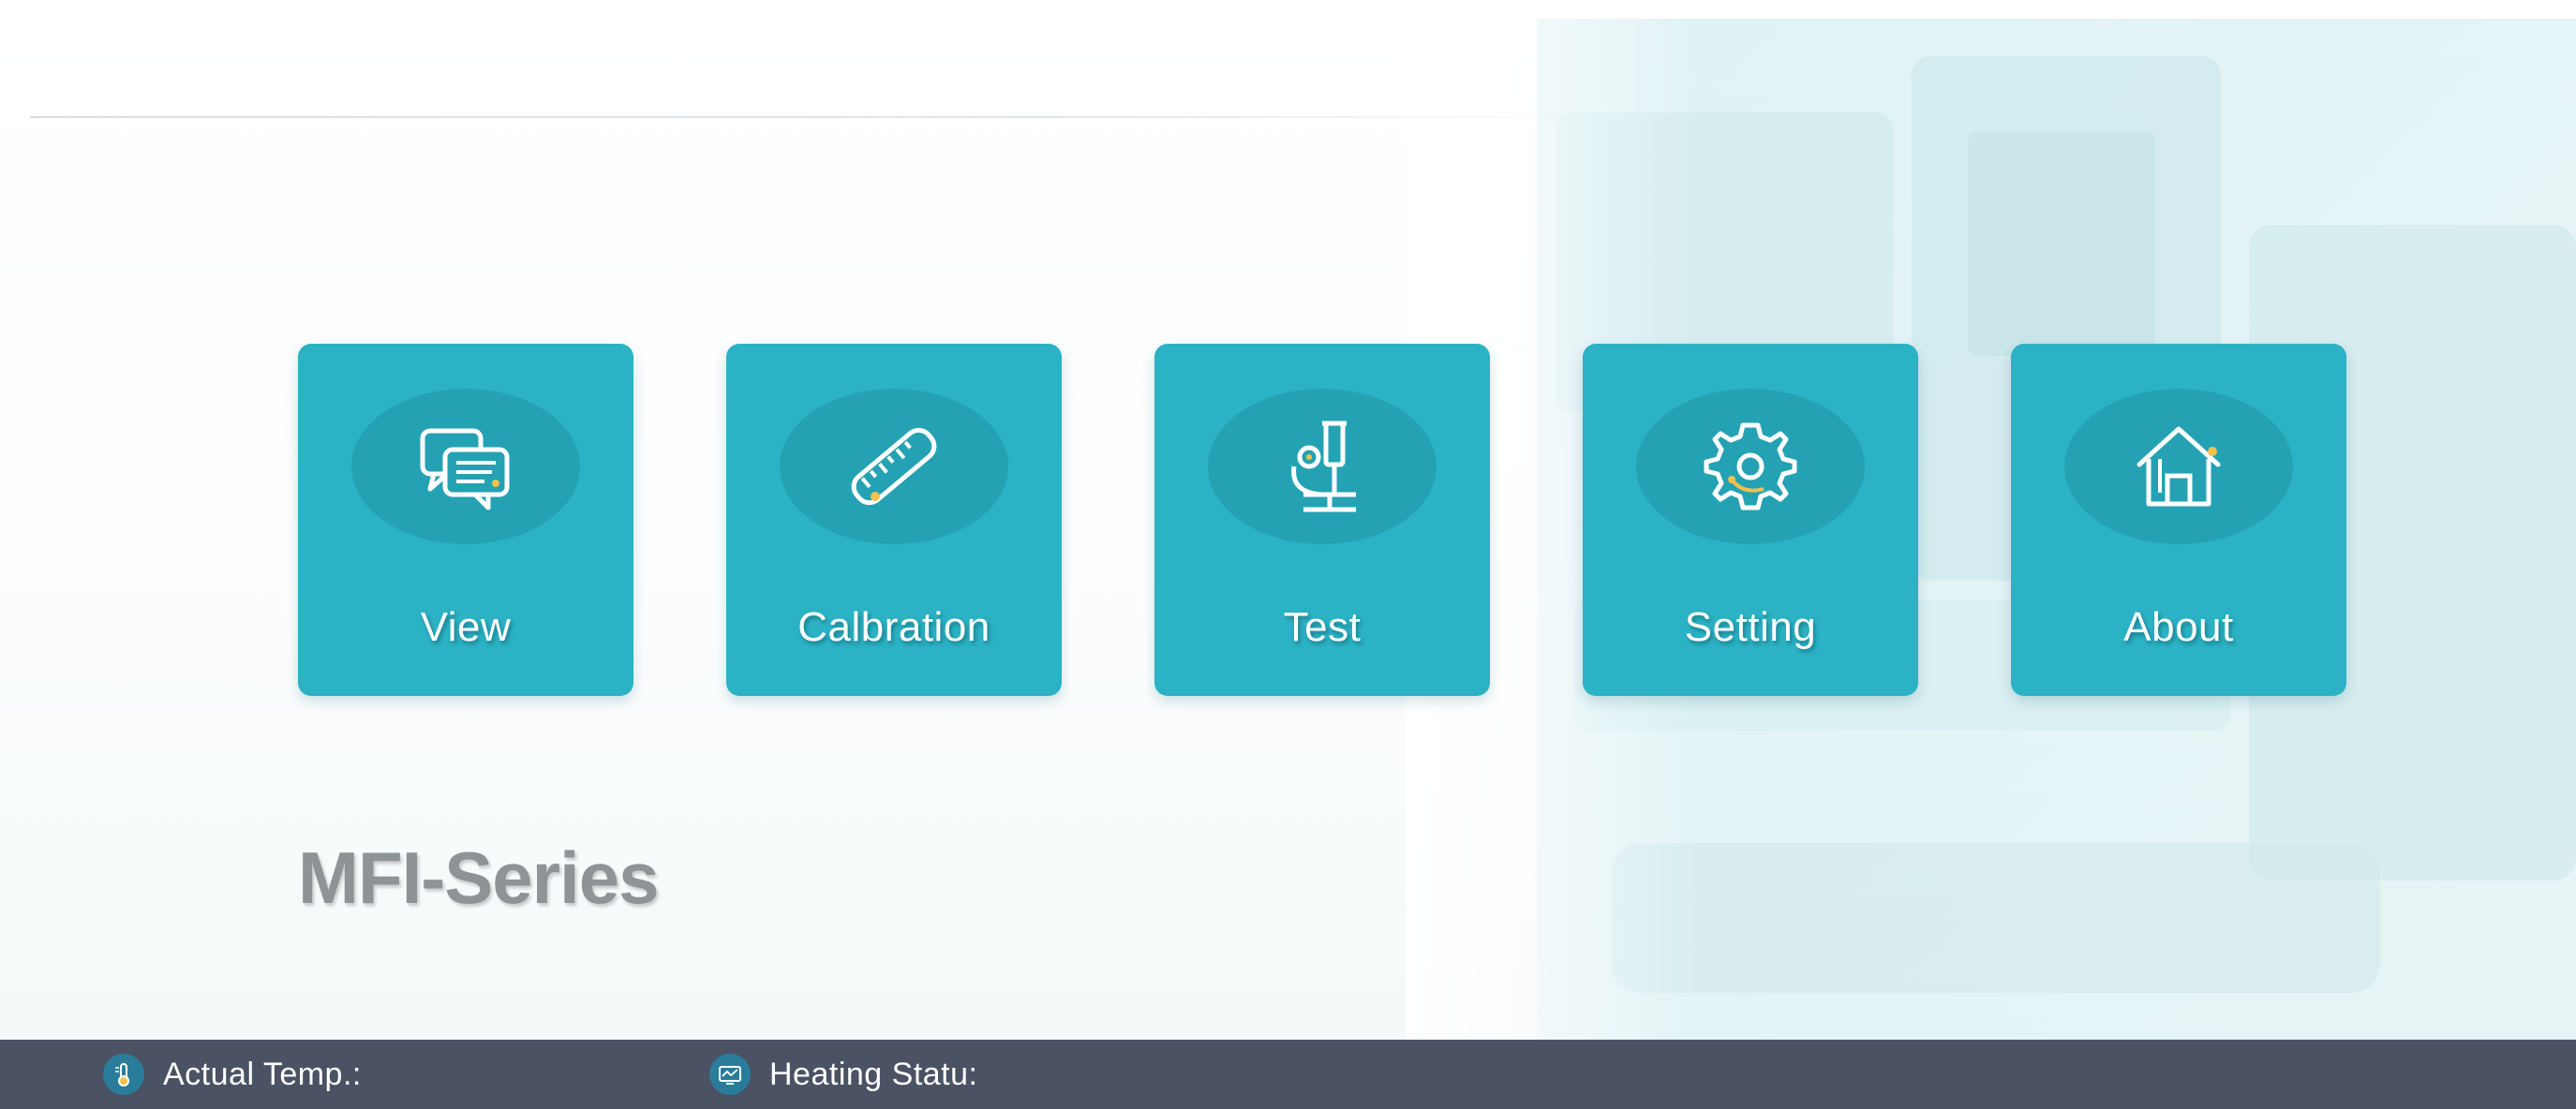  Describe the element at coordinates (478, 877) in the screenshot. I see `brand-title: MFI-Series` at that location.